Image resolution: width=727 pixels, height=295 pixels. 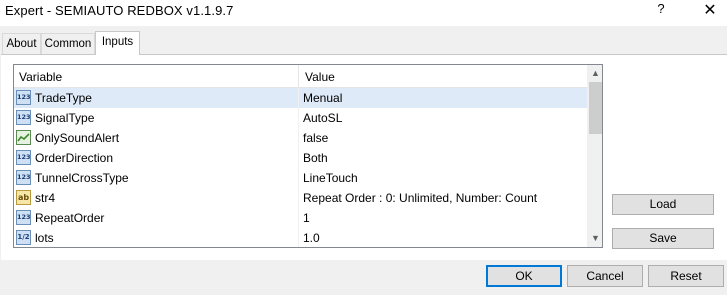 What do you see at coordinates (315, 138) in the screenshot?
I see `variable-value: false` at bounding box center [315, 138].